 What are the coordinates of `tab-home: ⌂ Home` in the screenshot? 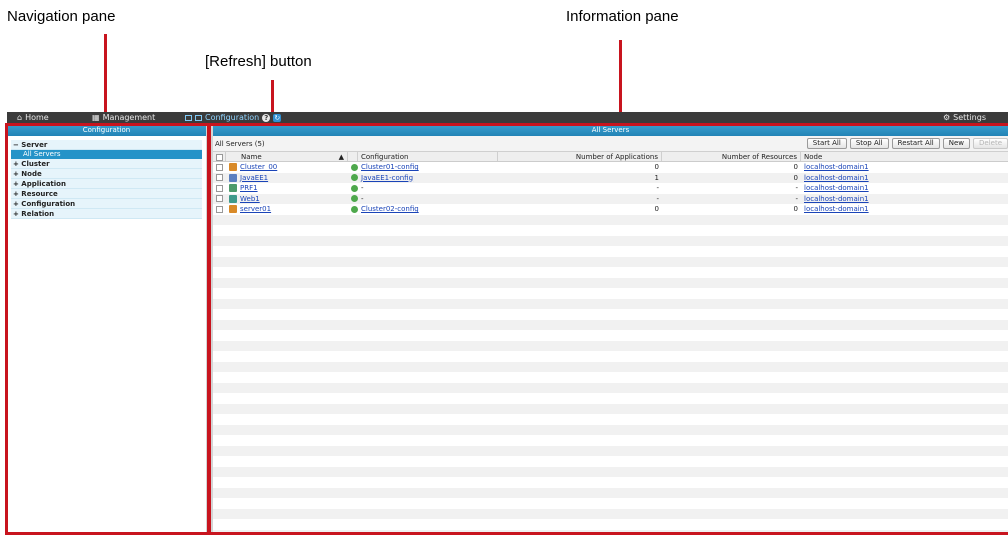 It's located at (33, 118).